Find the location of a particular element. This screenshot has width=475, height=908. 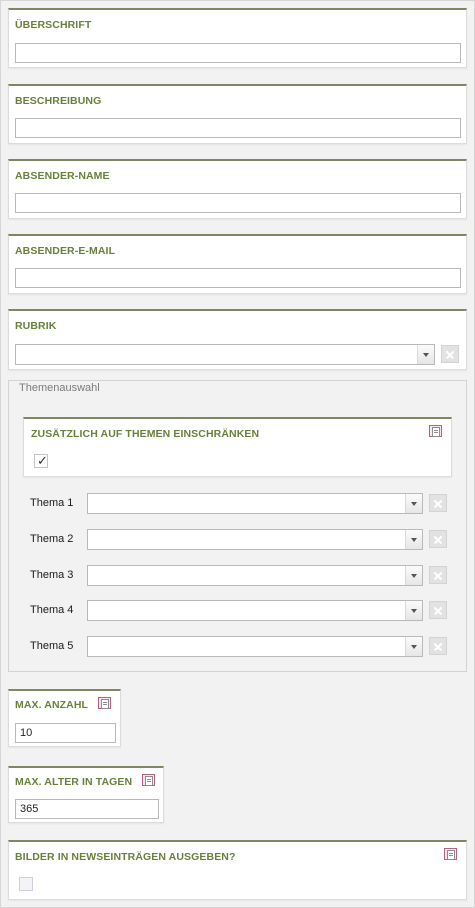

absender-name-input is located at coordinates (238, 203).